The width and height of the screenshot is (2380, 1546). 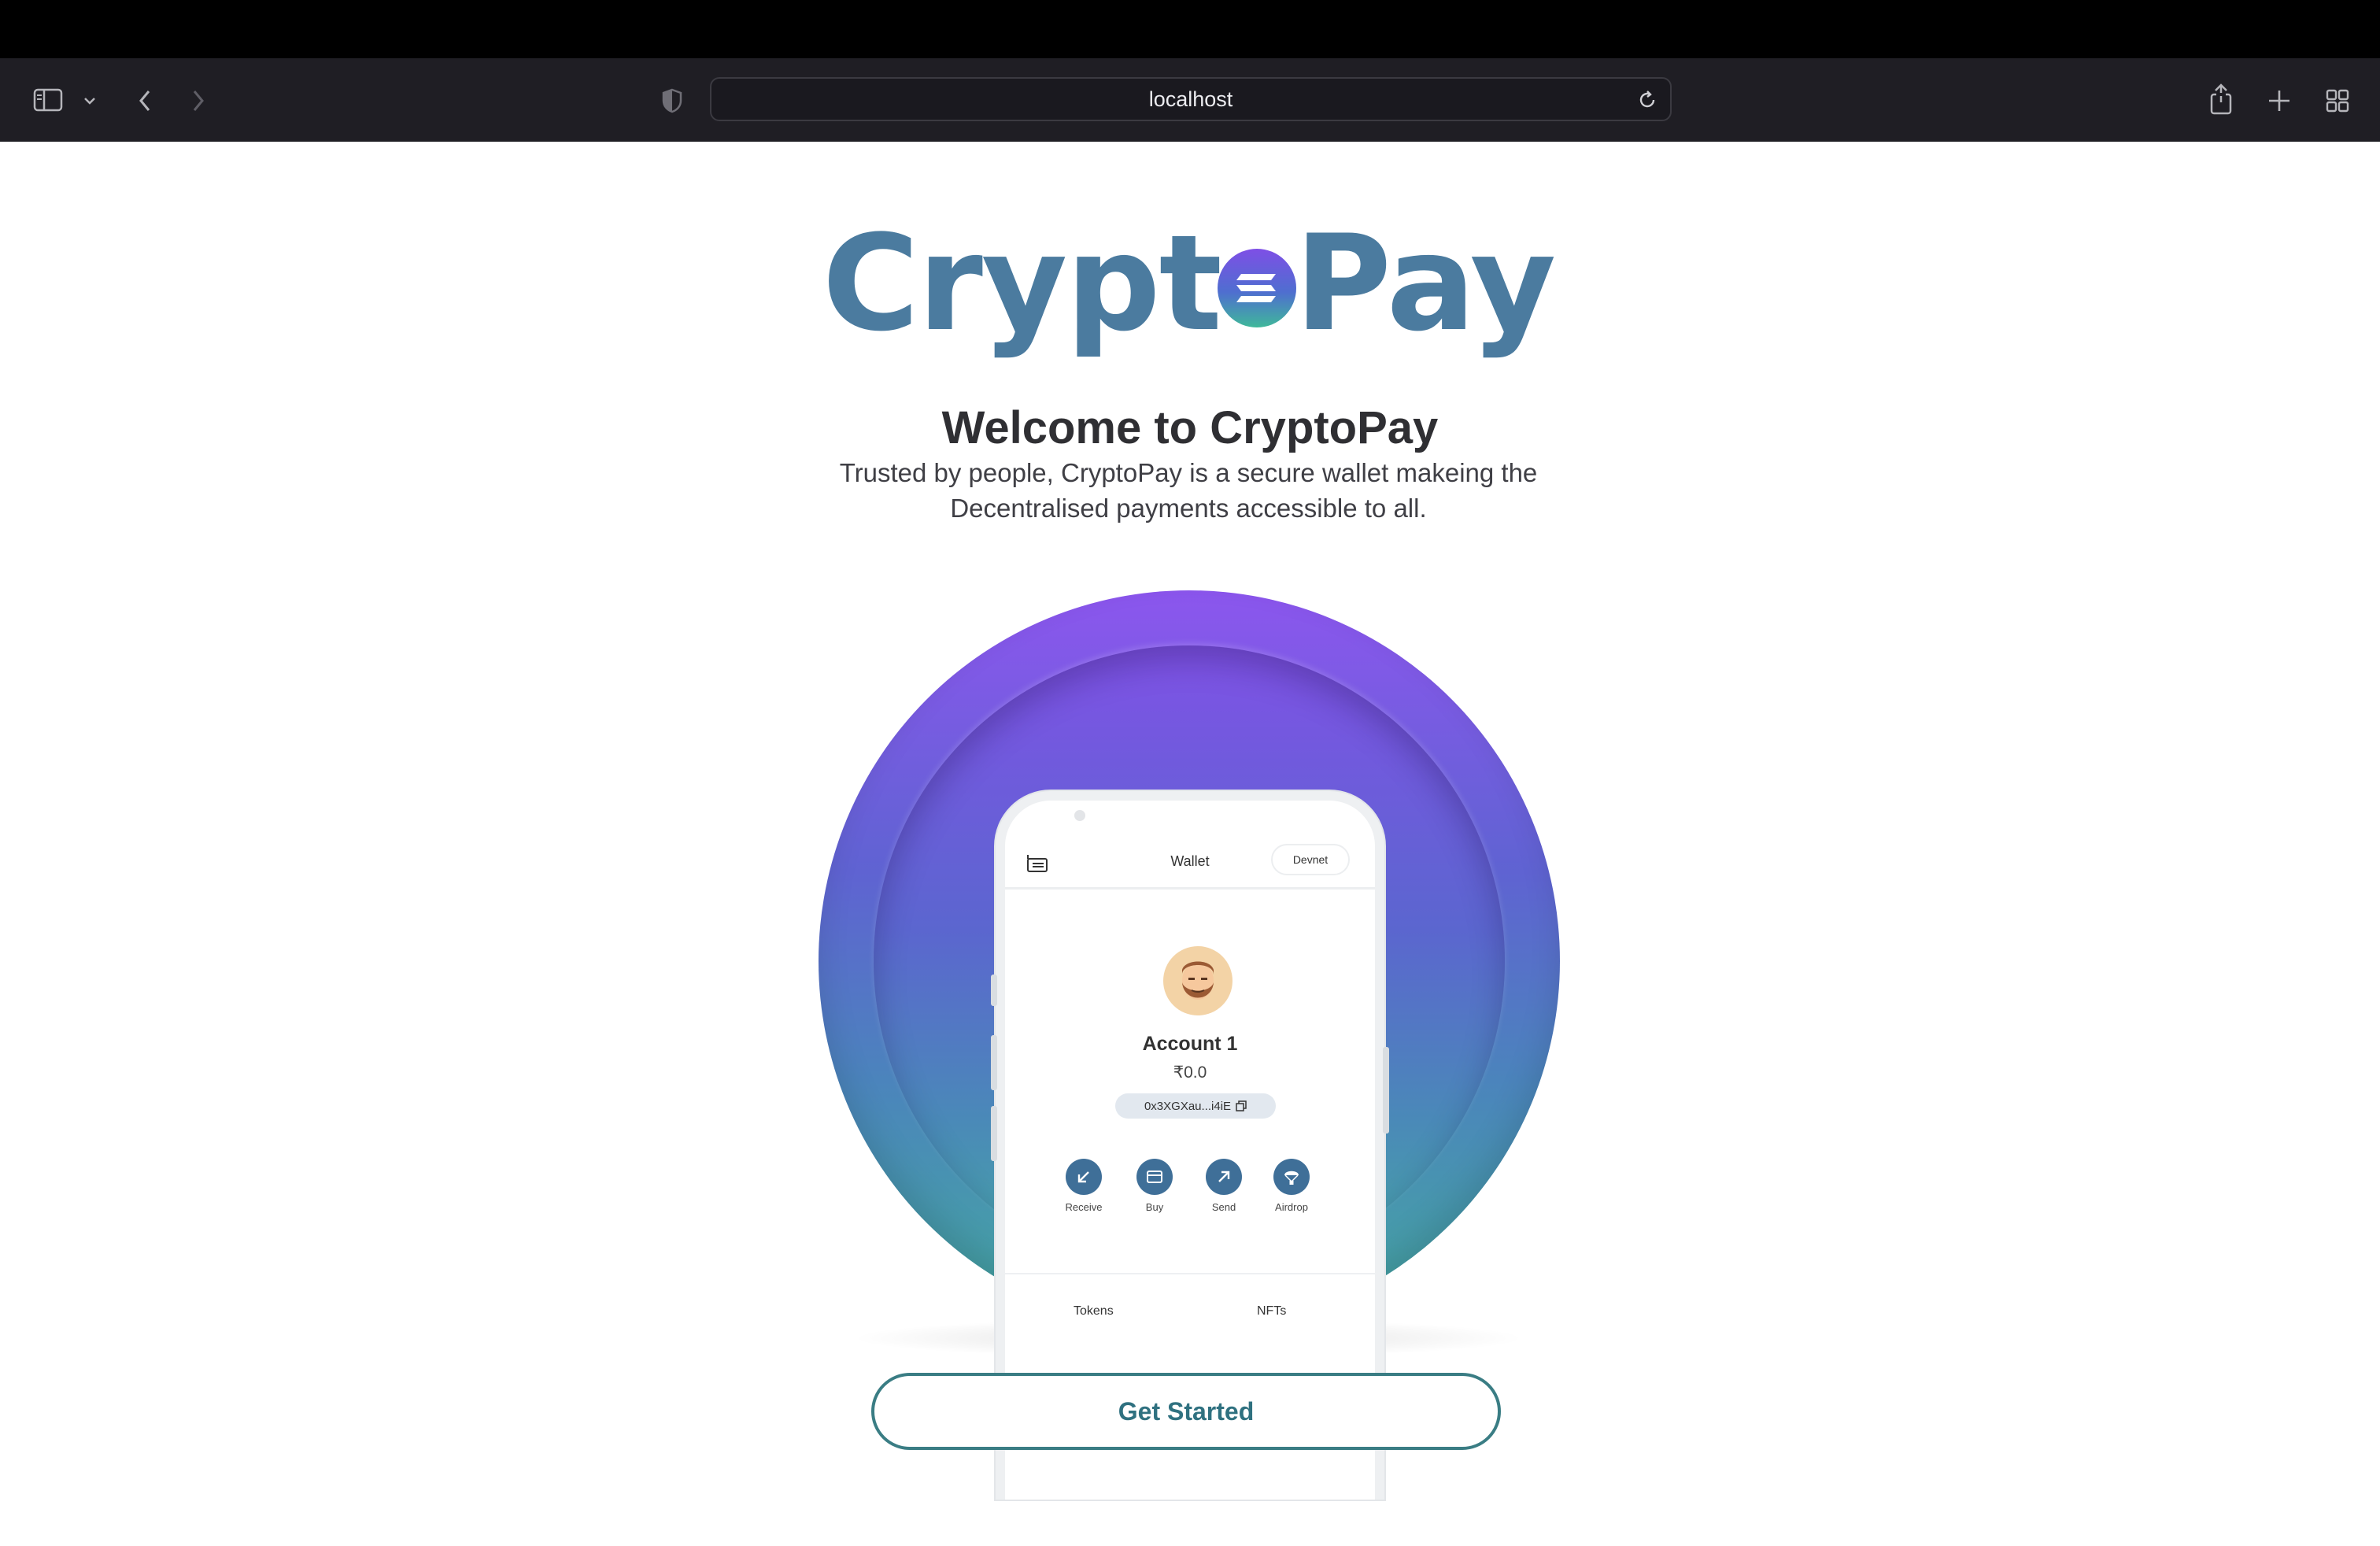 What do you see at coordinates (1647, 100) in the screenshot?
I see `reload-icon` at bounding box center [1647, 100].